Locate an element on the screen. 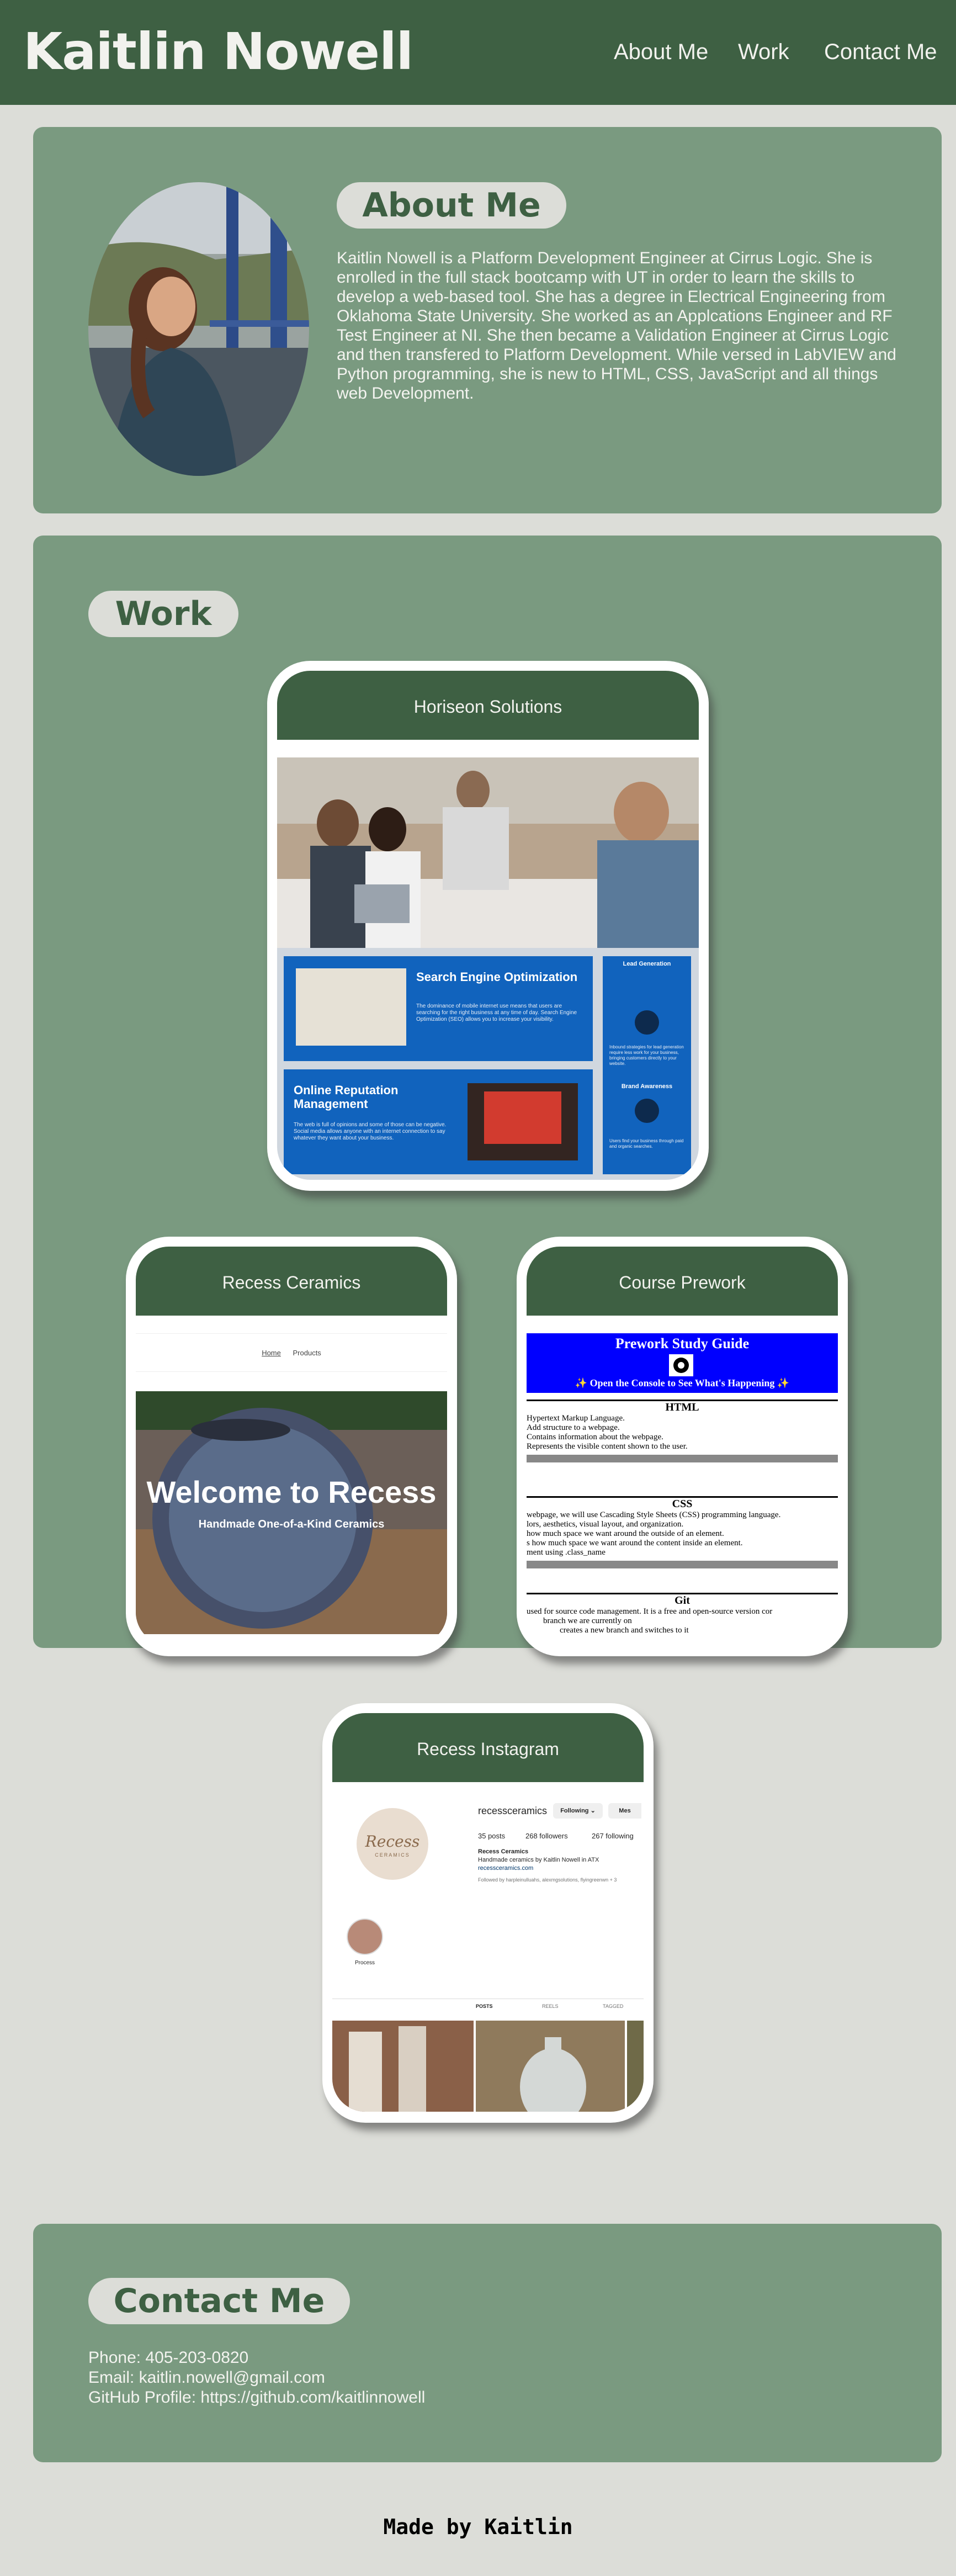 The width and height of the screenshot is (956, 2576). site-header: Kaitlin Nowell About Me Work Contact Me is located at coordinates (478, 52).